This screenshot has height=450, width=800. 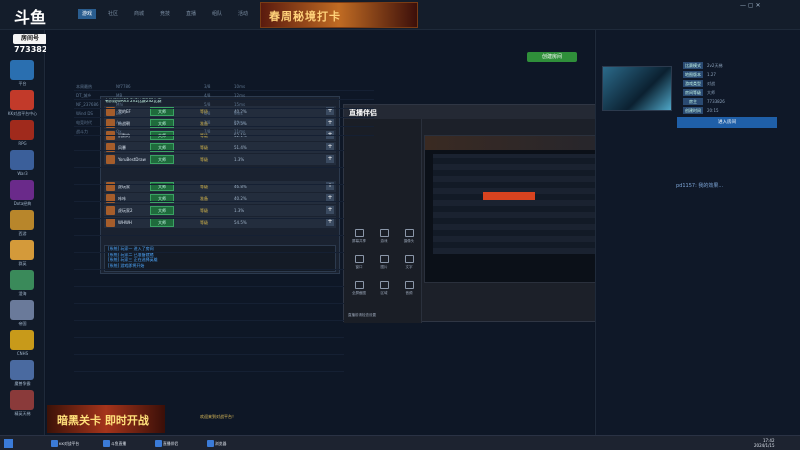 I want to click on promo-banner: 暗黑关卡 即时开战, so click(x=106, y=419).